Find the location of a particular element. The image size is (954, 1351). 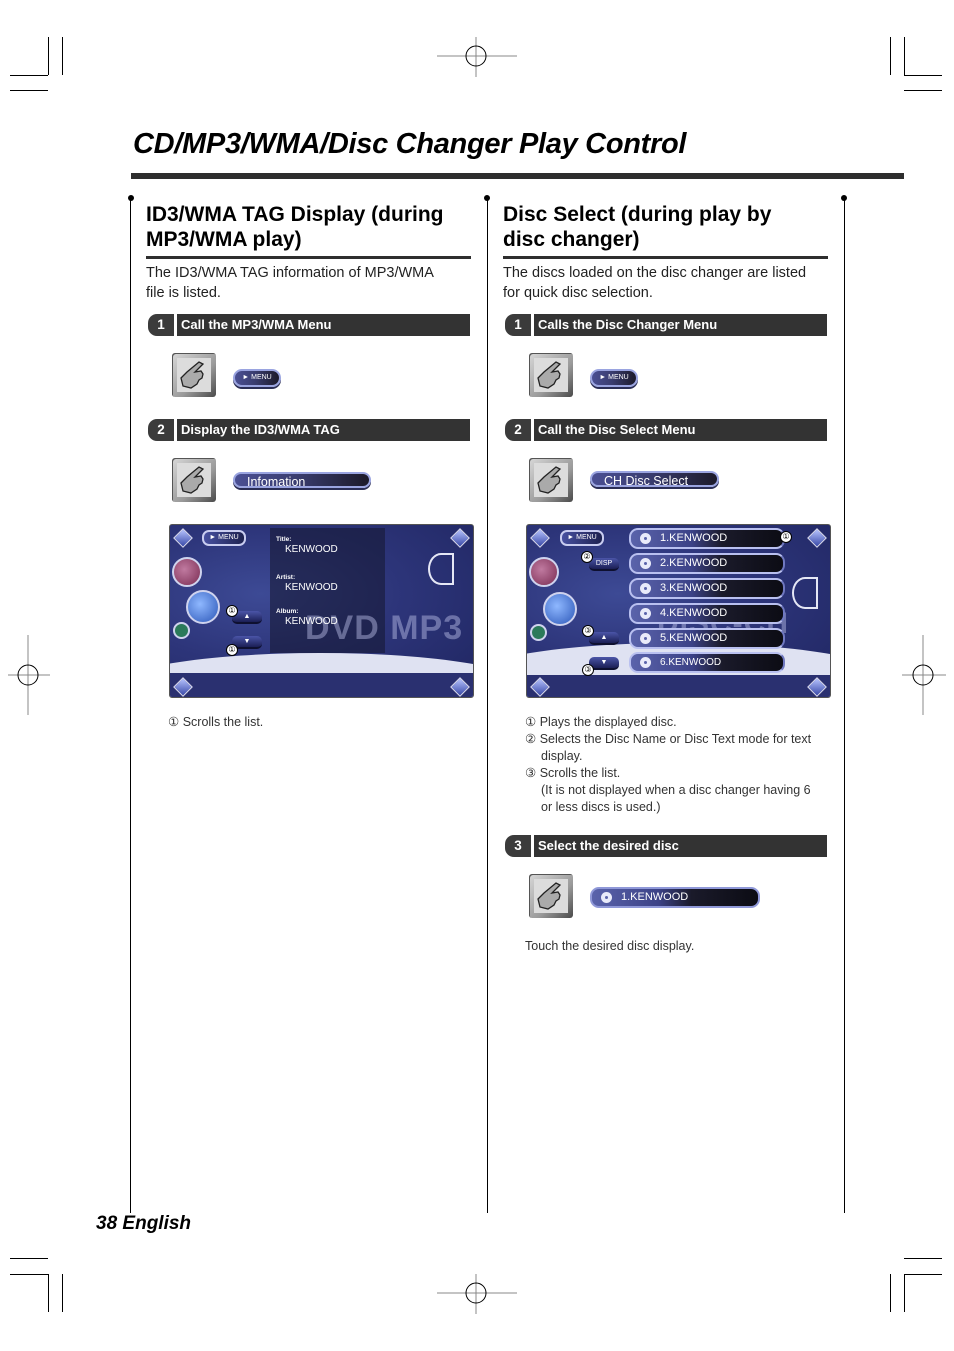

heading-line: Disc Select (during play by is located at coordinates (637, 214).